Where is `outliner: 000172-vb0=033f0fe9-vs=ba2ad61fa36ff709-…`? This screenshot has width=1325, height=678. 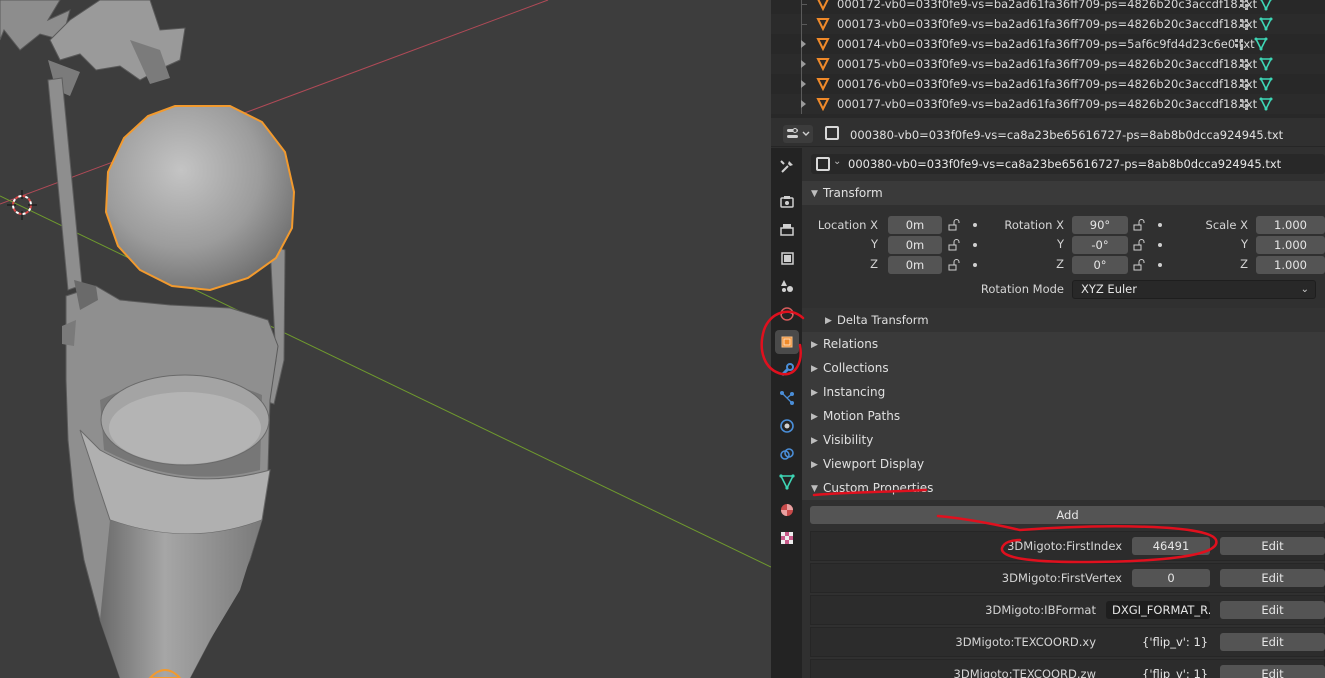
outliner: 000172-vb0=033f0fe9-vs=ba2ad61fa36ff709-… is located at coordinates (1048, 59).